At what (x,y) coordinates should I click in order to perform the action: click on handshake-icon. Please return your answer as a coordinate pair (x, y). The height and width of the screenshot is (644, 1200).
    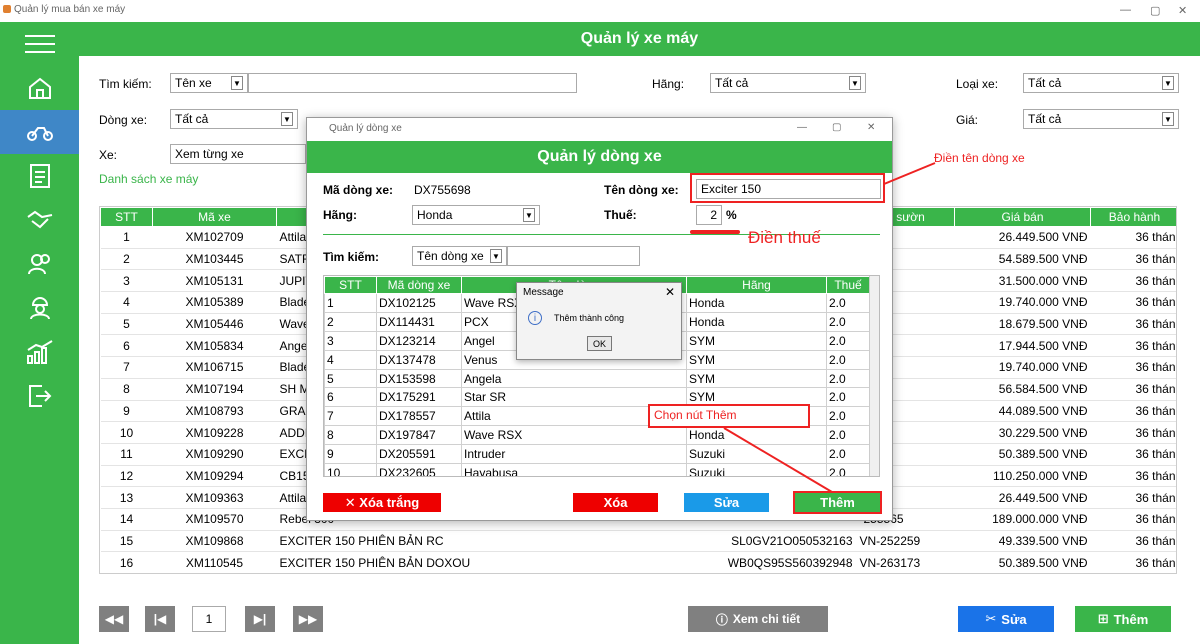
    Looking at the image, I should click on (39, 220).